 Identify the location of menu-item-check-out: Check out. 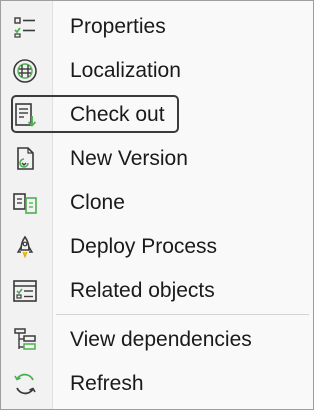
(157, 115).